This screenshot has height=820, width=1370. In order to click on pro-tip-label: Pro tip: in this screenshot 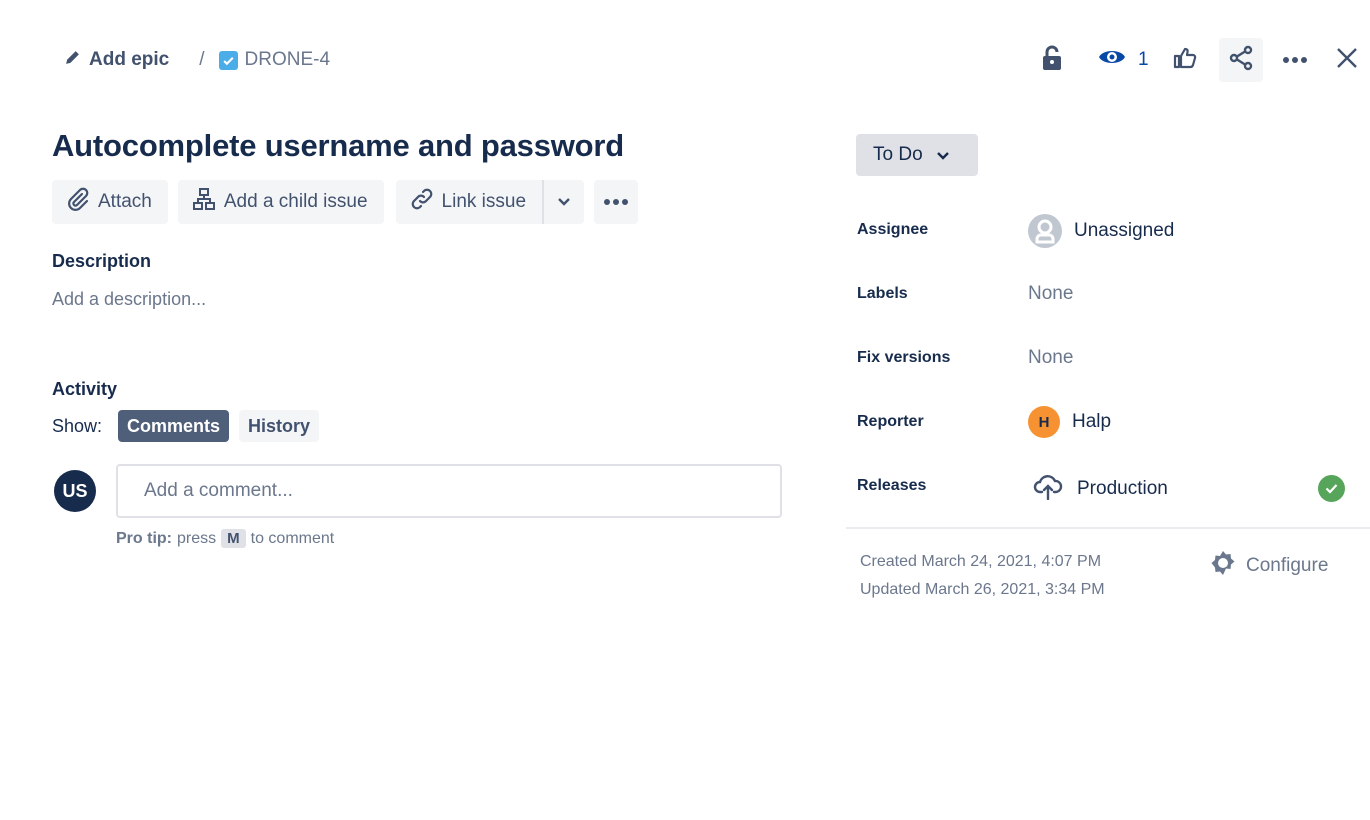, I will do `click(144, 538)`.